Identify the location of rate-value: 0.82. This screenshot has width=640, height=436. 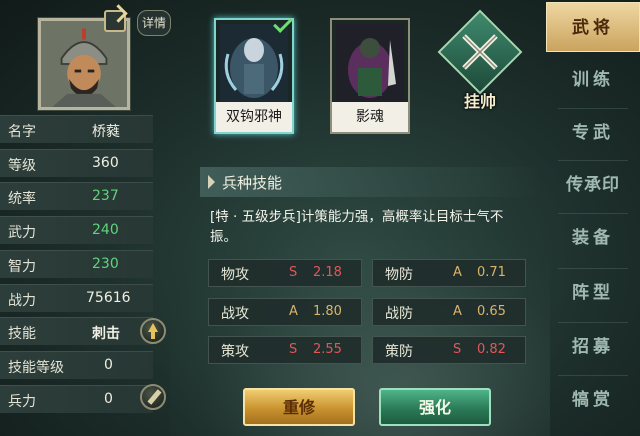
(491, 349).